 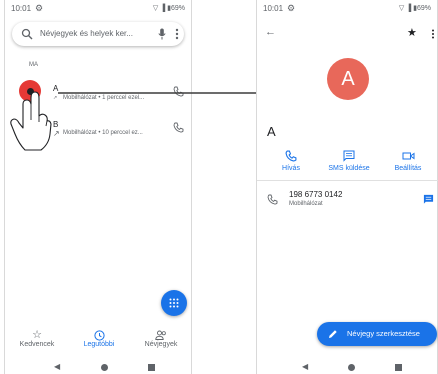 I want to click on star-icon: ★, so click(x=412, y=32).